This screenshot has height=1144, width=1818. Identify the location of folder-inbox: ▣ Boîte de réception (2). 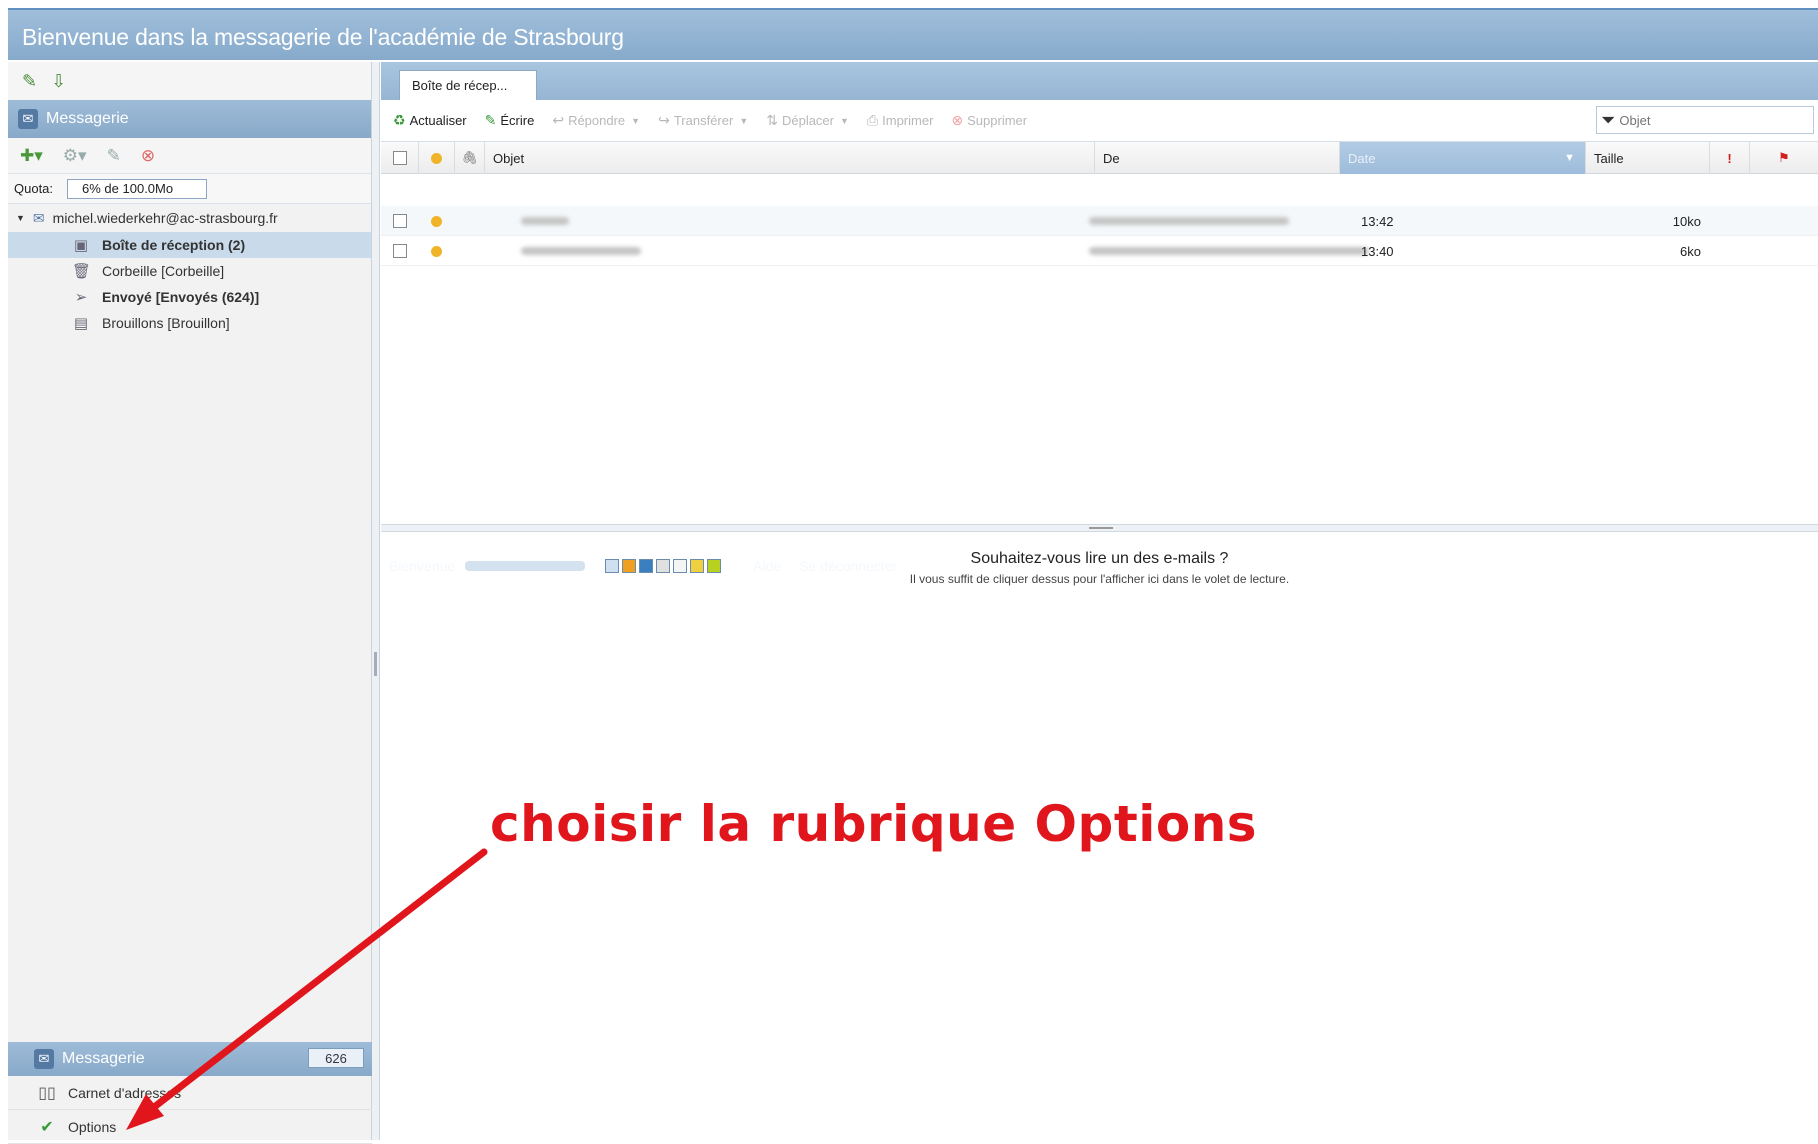
(189, 245).